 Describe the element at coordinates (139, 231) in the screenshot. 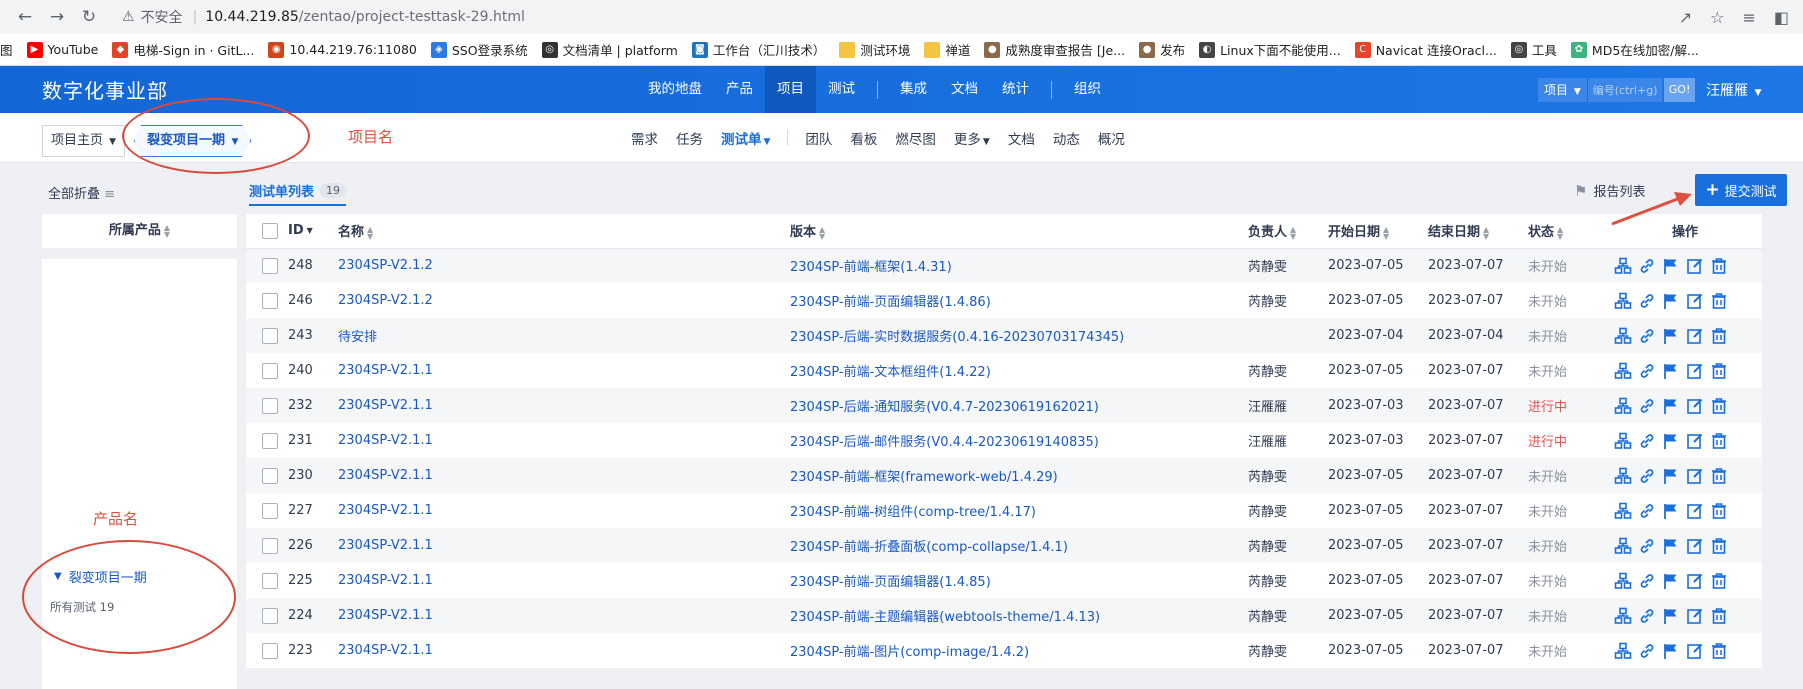

I see `sidebar-header: 所属产品 ▲ ▼` at that location.